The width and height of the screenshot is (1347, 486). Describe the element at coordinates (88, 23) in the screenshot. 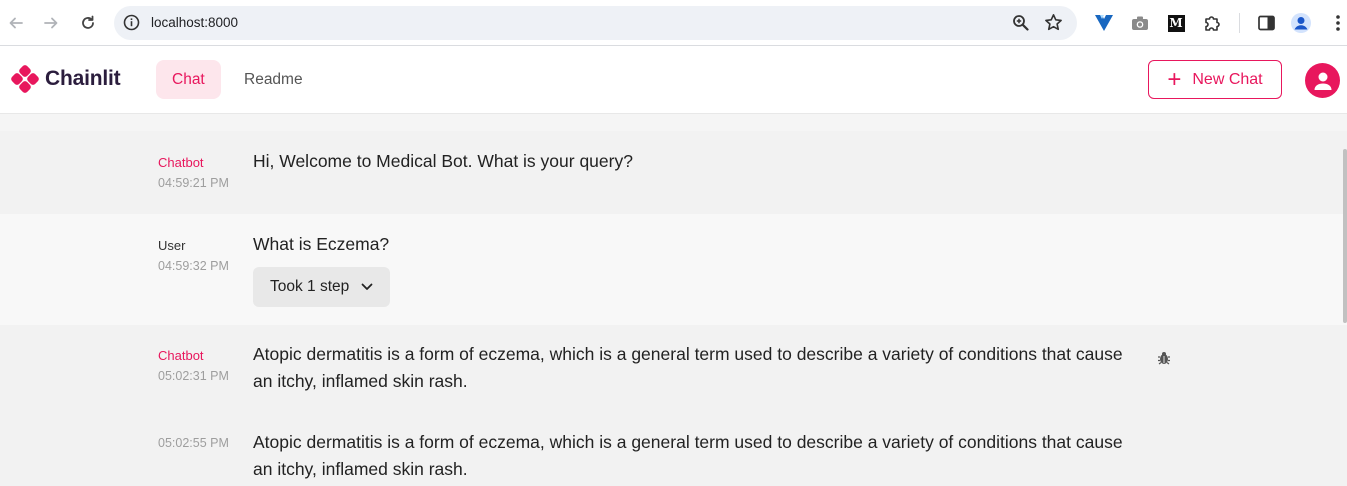

I see `reload-icon` at that location.